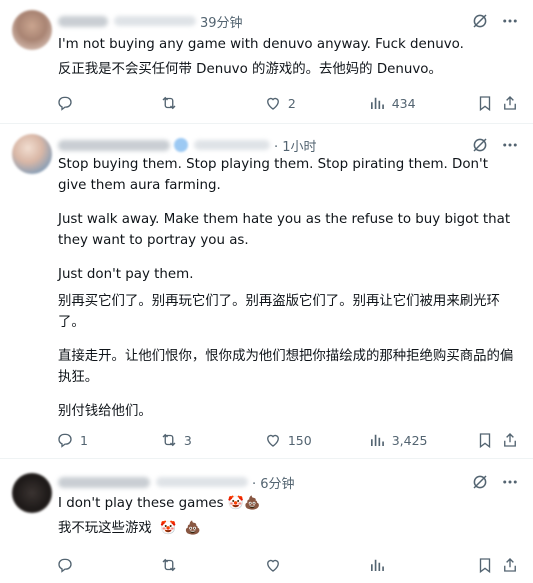 The width and height of the screenshot is (533, 583). Describe the element at coordinates (289, 516) in the screenshot. I see `tweet-text: I don't play these games 🤡💩 我不玩这些游戏 🤡 💩` at that location.